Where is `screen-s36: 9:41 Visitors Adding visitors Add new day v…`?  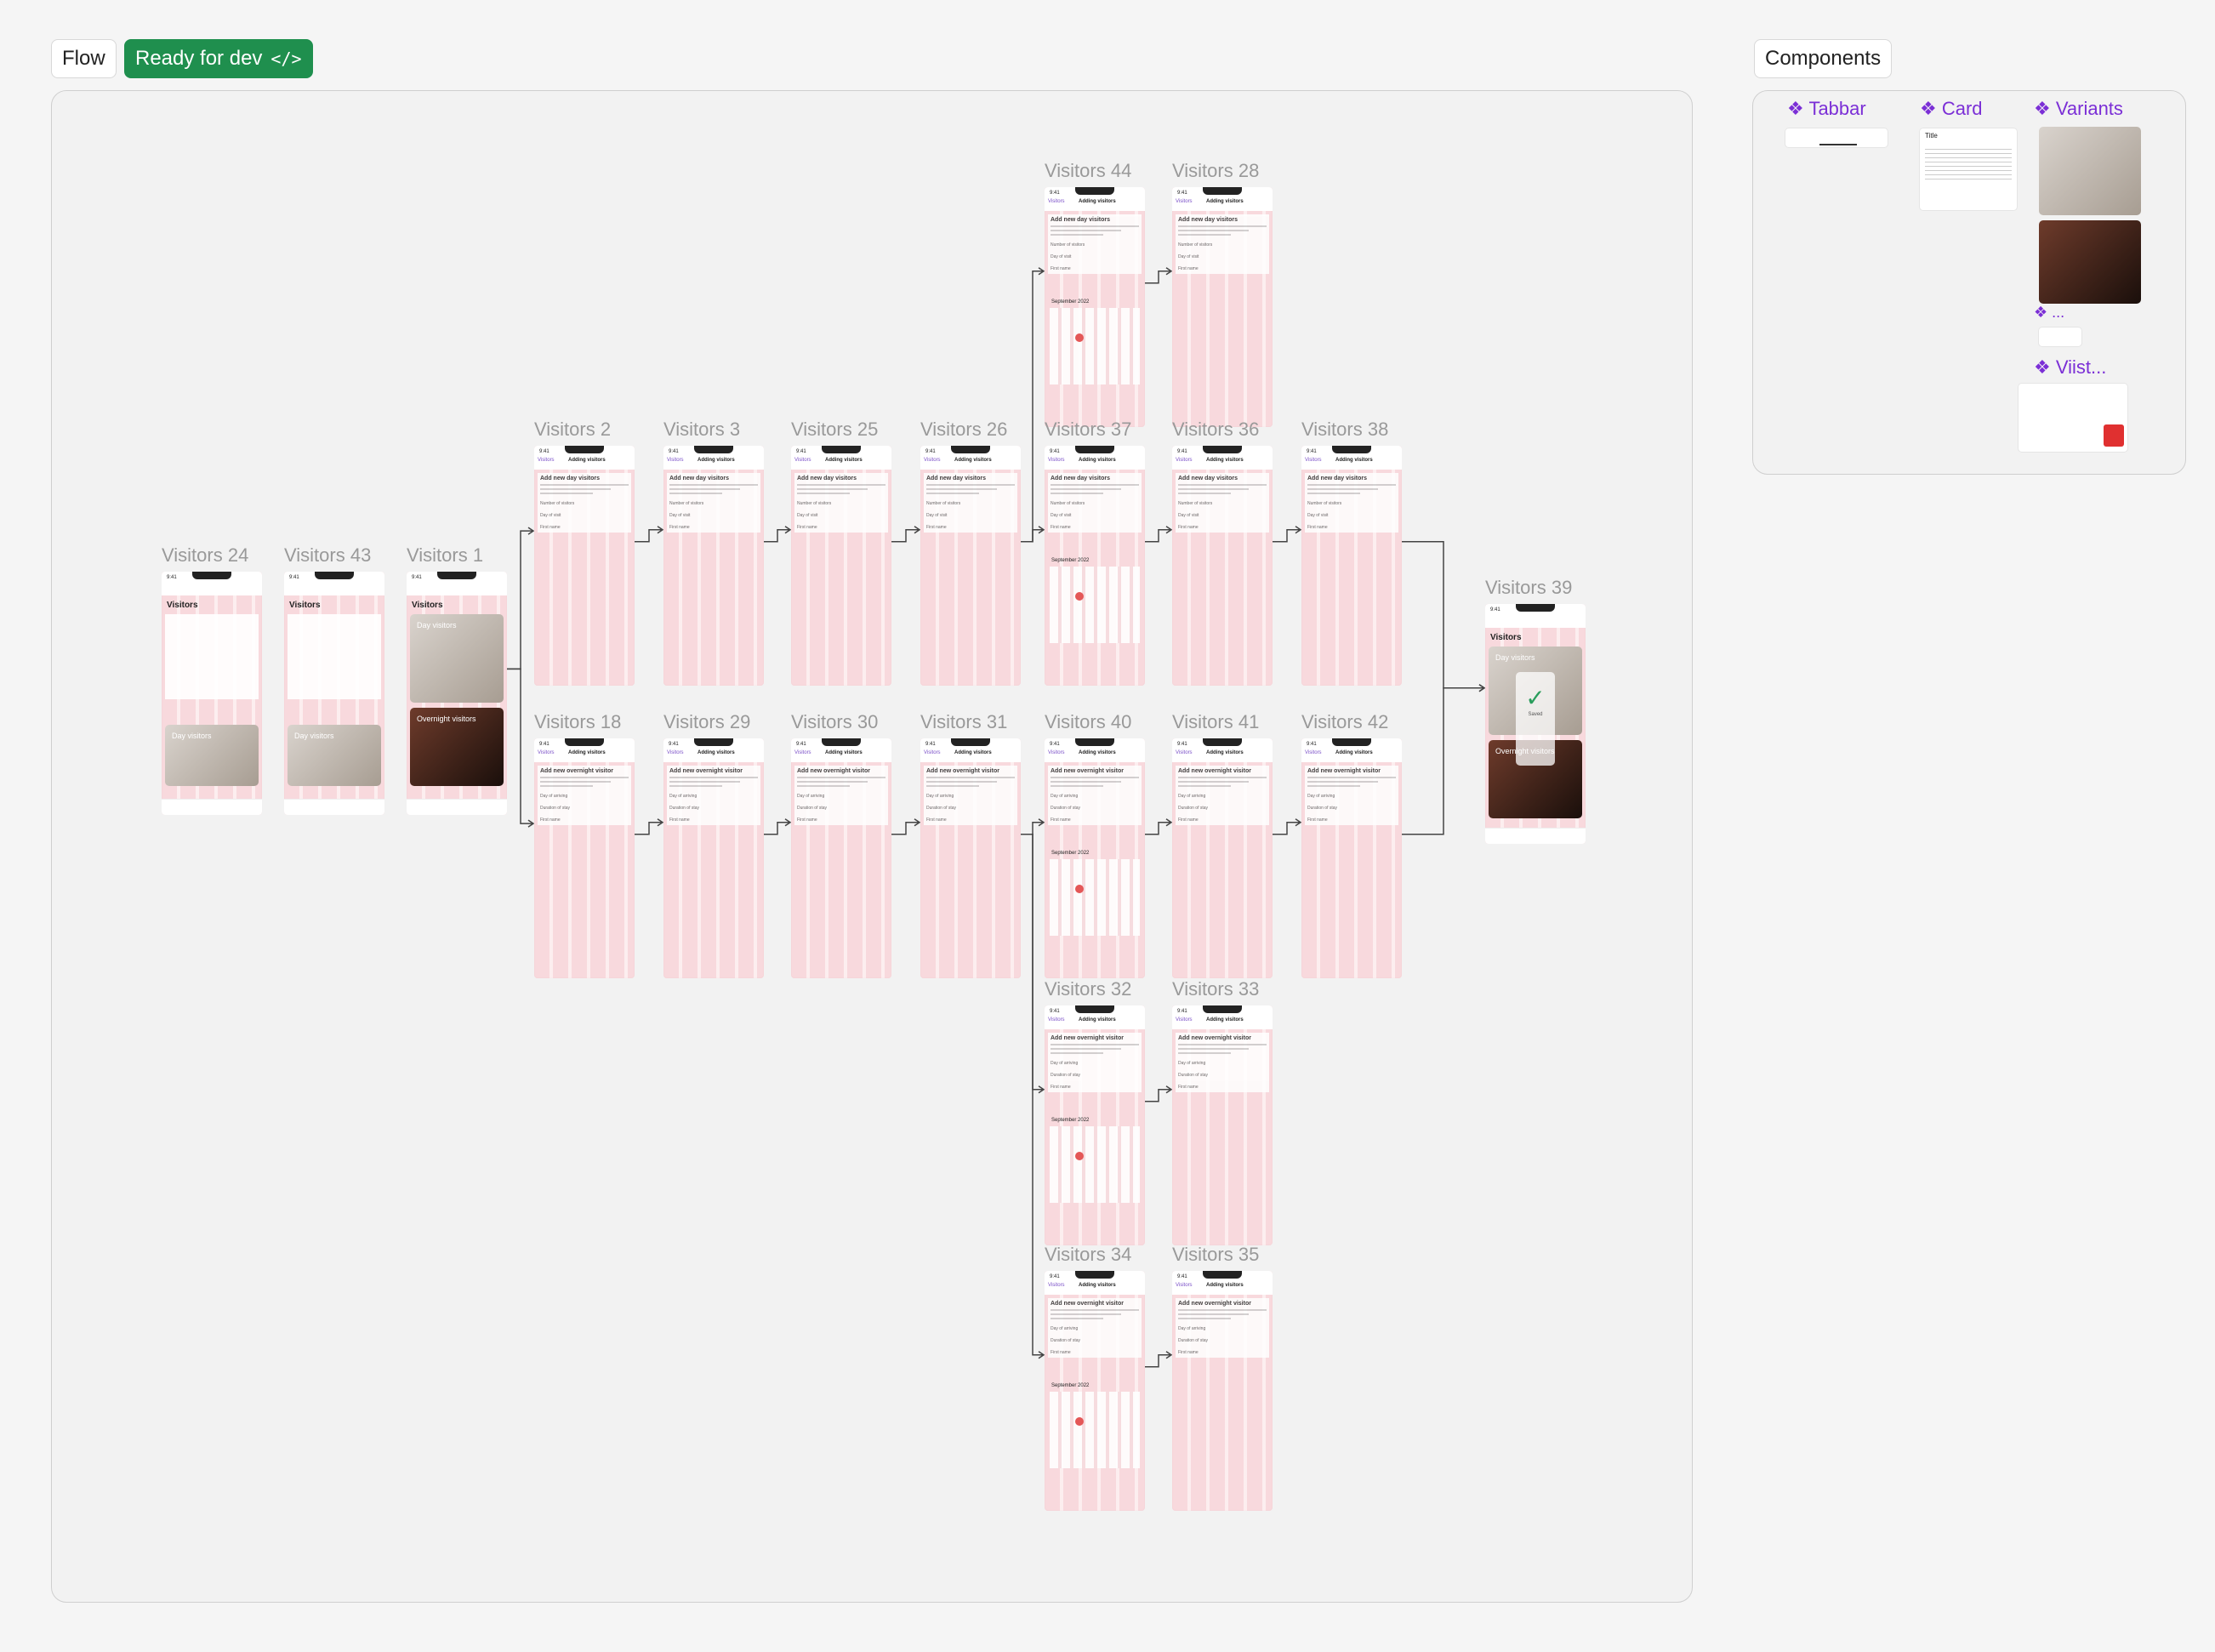 screen-s36: 9:41 Visitors Adding visitors Add new day v… is located at coordinates (1222, 566).